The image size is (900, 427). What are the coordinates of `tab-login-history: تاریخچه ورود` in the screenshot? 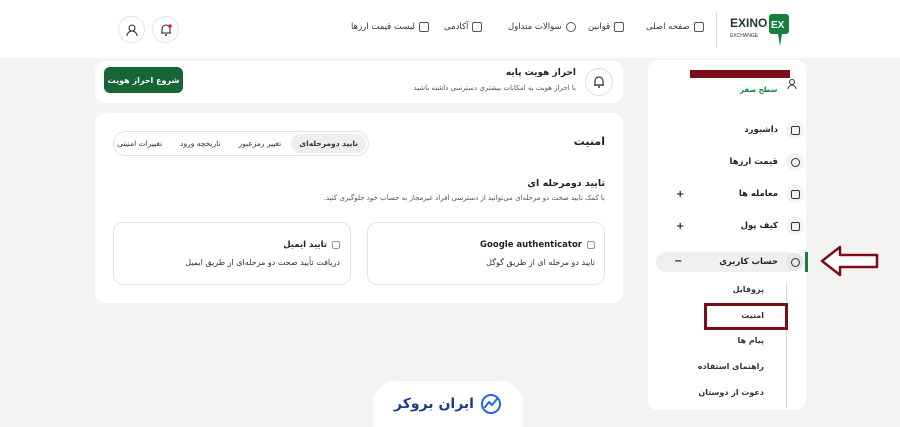 It's located at (200, 143).